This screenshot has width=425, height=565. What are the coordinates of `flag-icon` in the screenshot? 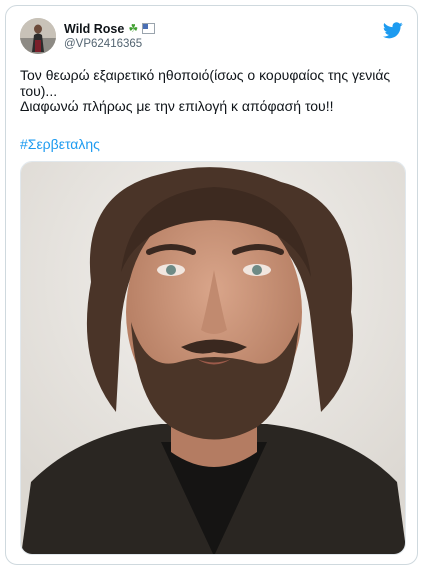 It's located at (149, 28).